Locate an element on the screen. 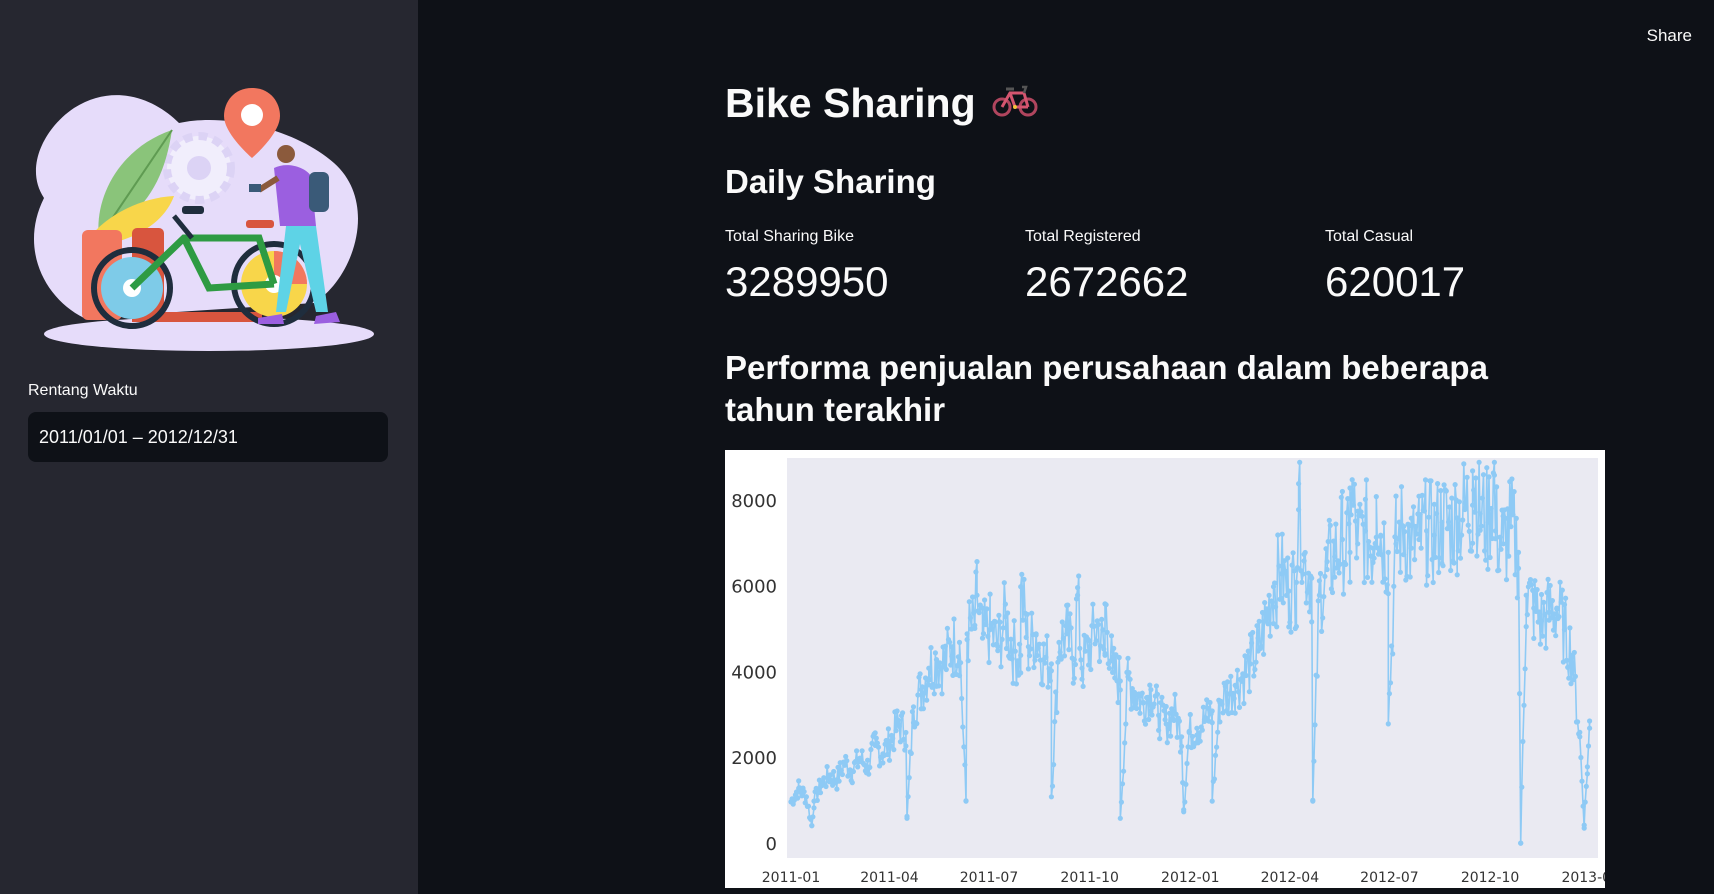 Image resolution: width=1714 pixels, height=894 pixels. x-tick-label: 2011-10 is located at coordinates (1089, 878).